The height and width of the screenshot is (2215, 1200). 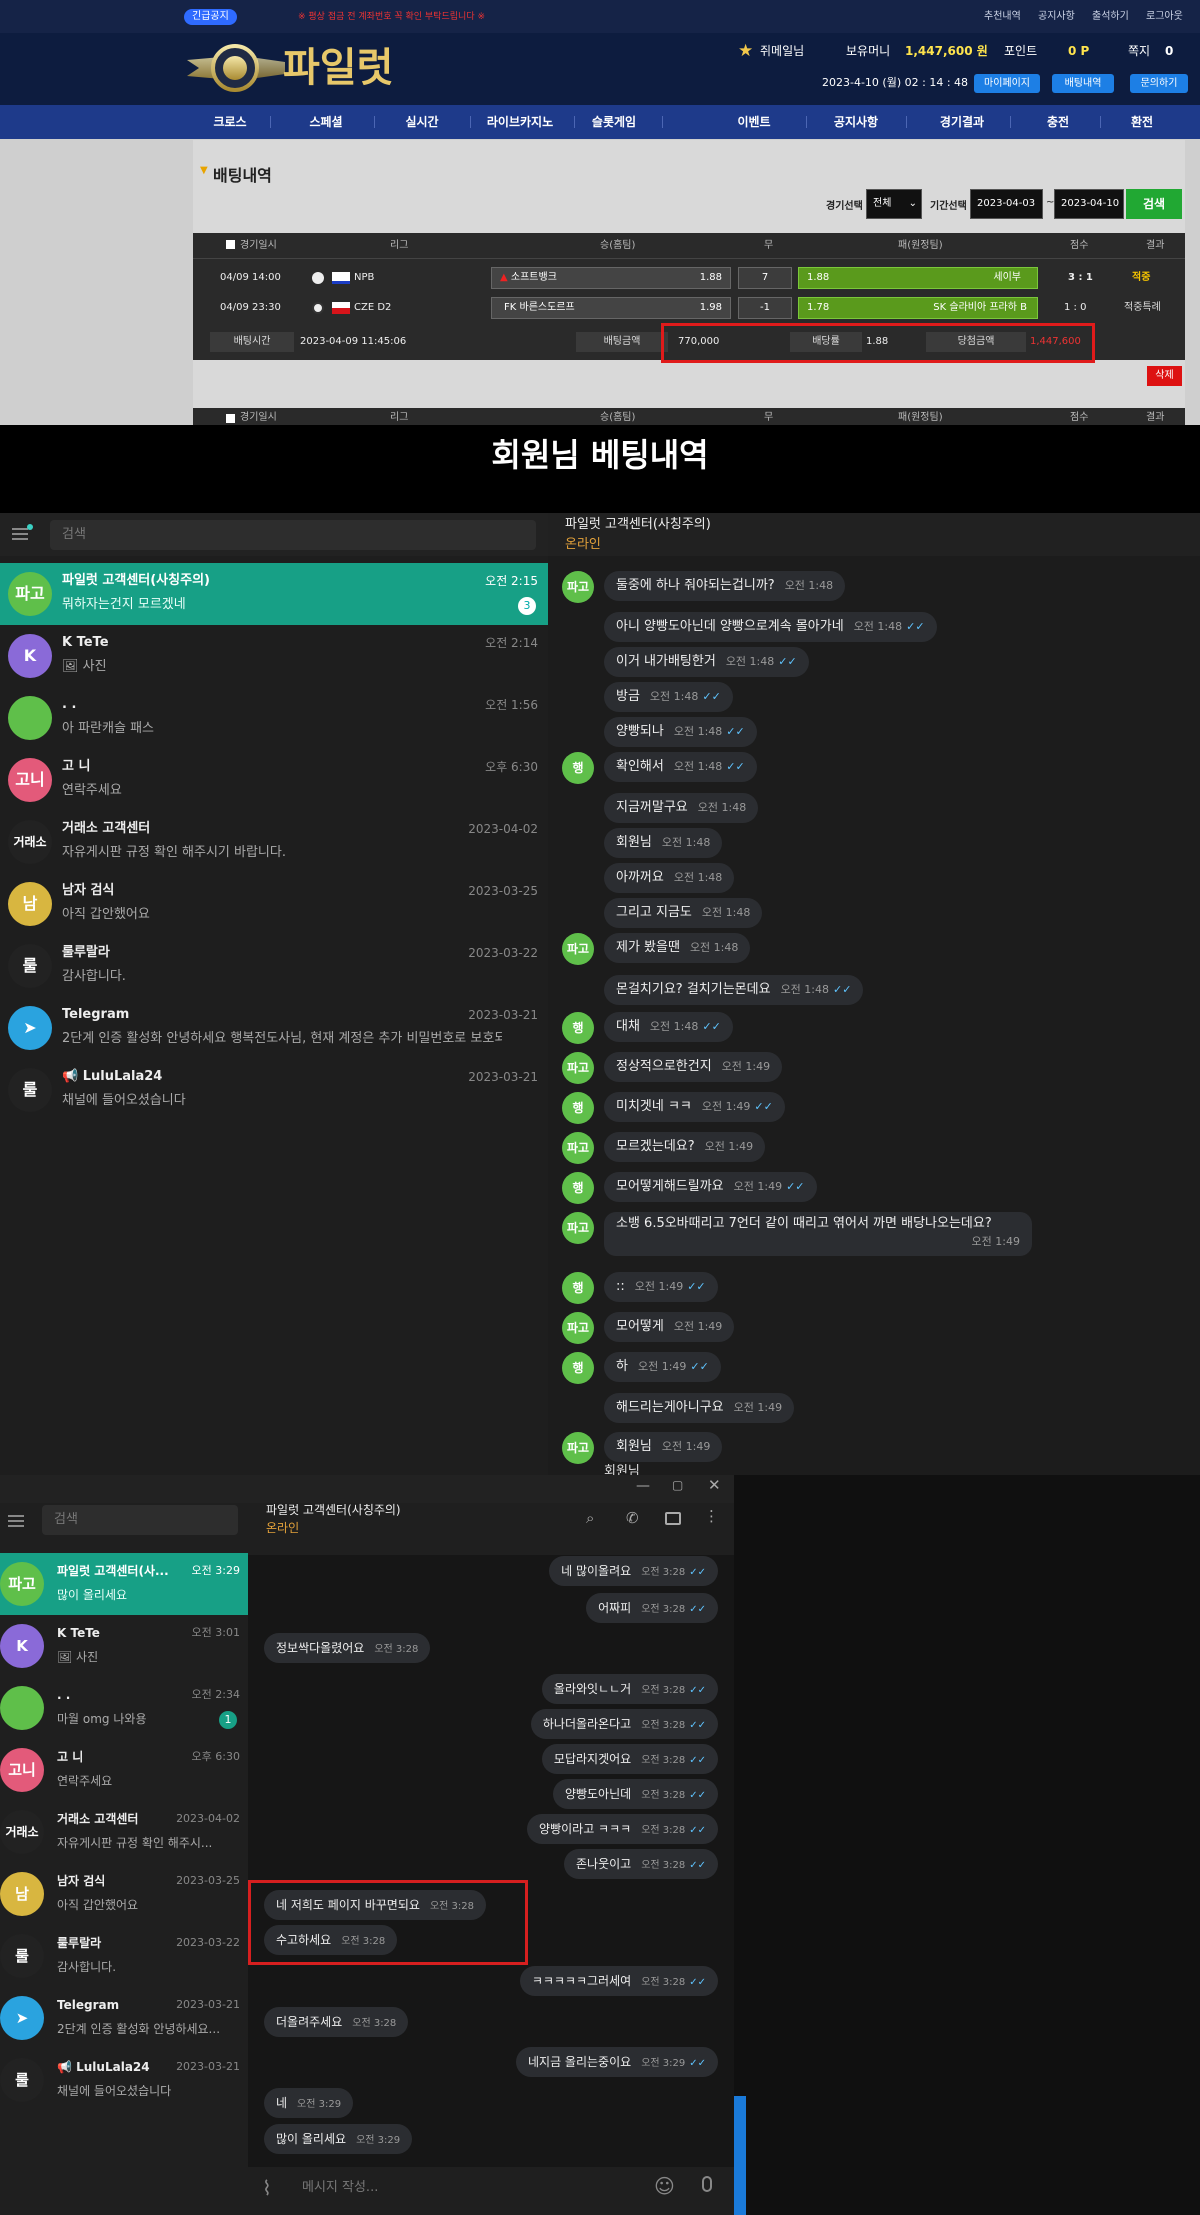 I want to click on site-logo: 파일럿, so click(x=305, y=68).